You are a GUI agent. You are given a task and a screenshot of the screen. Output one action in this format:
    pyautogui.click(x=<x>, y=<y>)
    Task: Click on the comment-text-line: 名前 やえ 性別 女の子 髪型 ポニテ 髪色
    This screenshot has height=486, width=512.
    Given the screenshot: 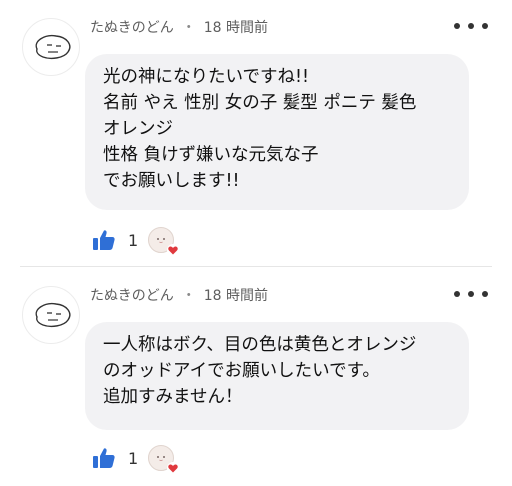 What is the action you would take?
    pyautogui.click(x=260, y=103)
    